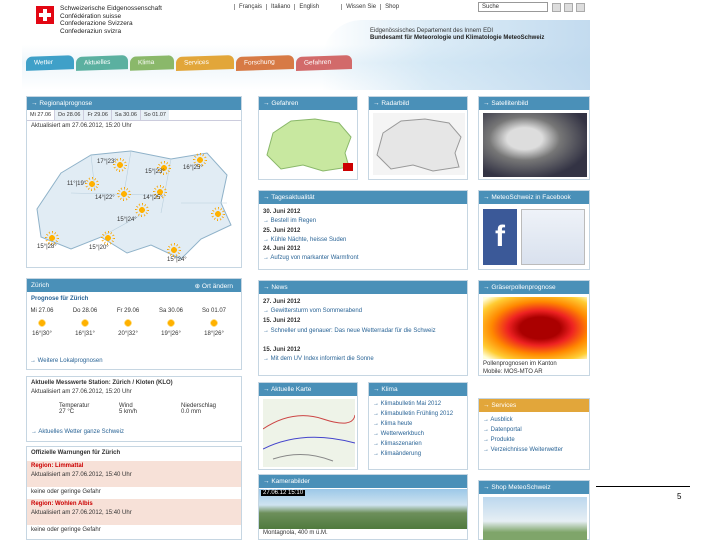  What do you see at coordinates (85, 322) in the screenshot?
I see `forecast-day-2: Do 28.06 16°|31°` at bounding box center [85, 322].